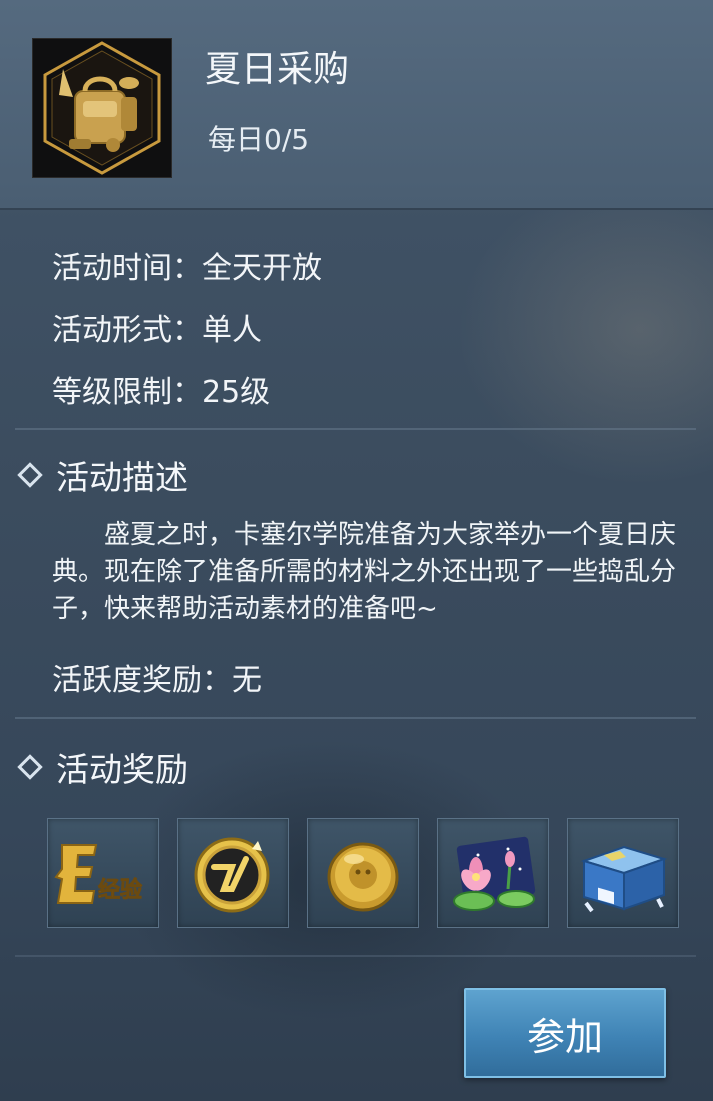  Describe the element at coordinates (122, 769) in the screenshot. I see `rewards-heading: 活动奖励` at that location.